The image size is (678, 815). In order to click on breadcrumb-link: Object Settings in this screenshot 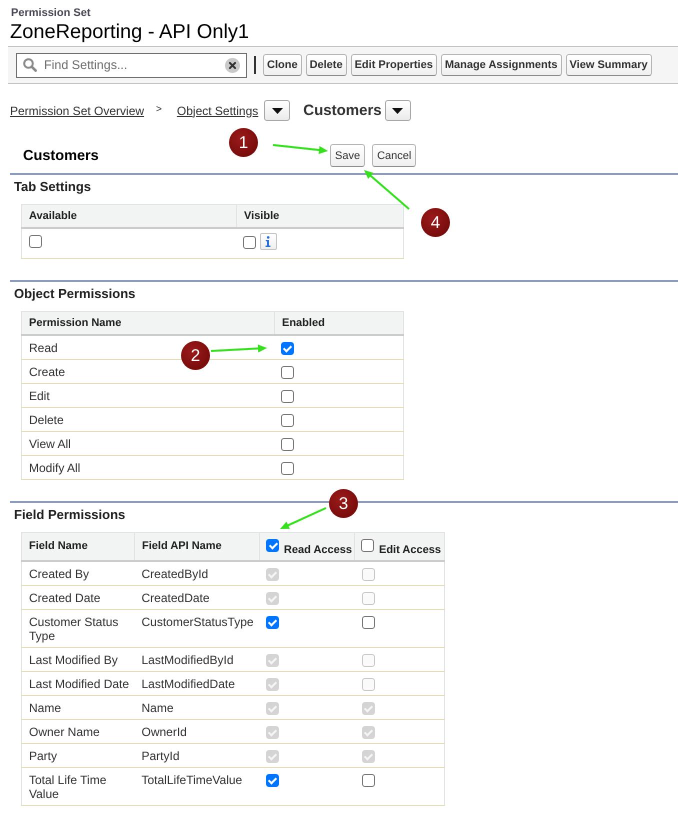, I will do `click(217, 111)`.